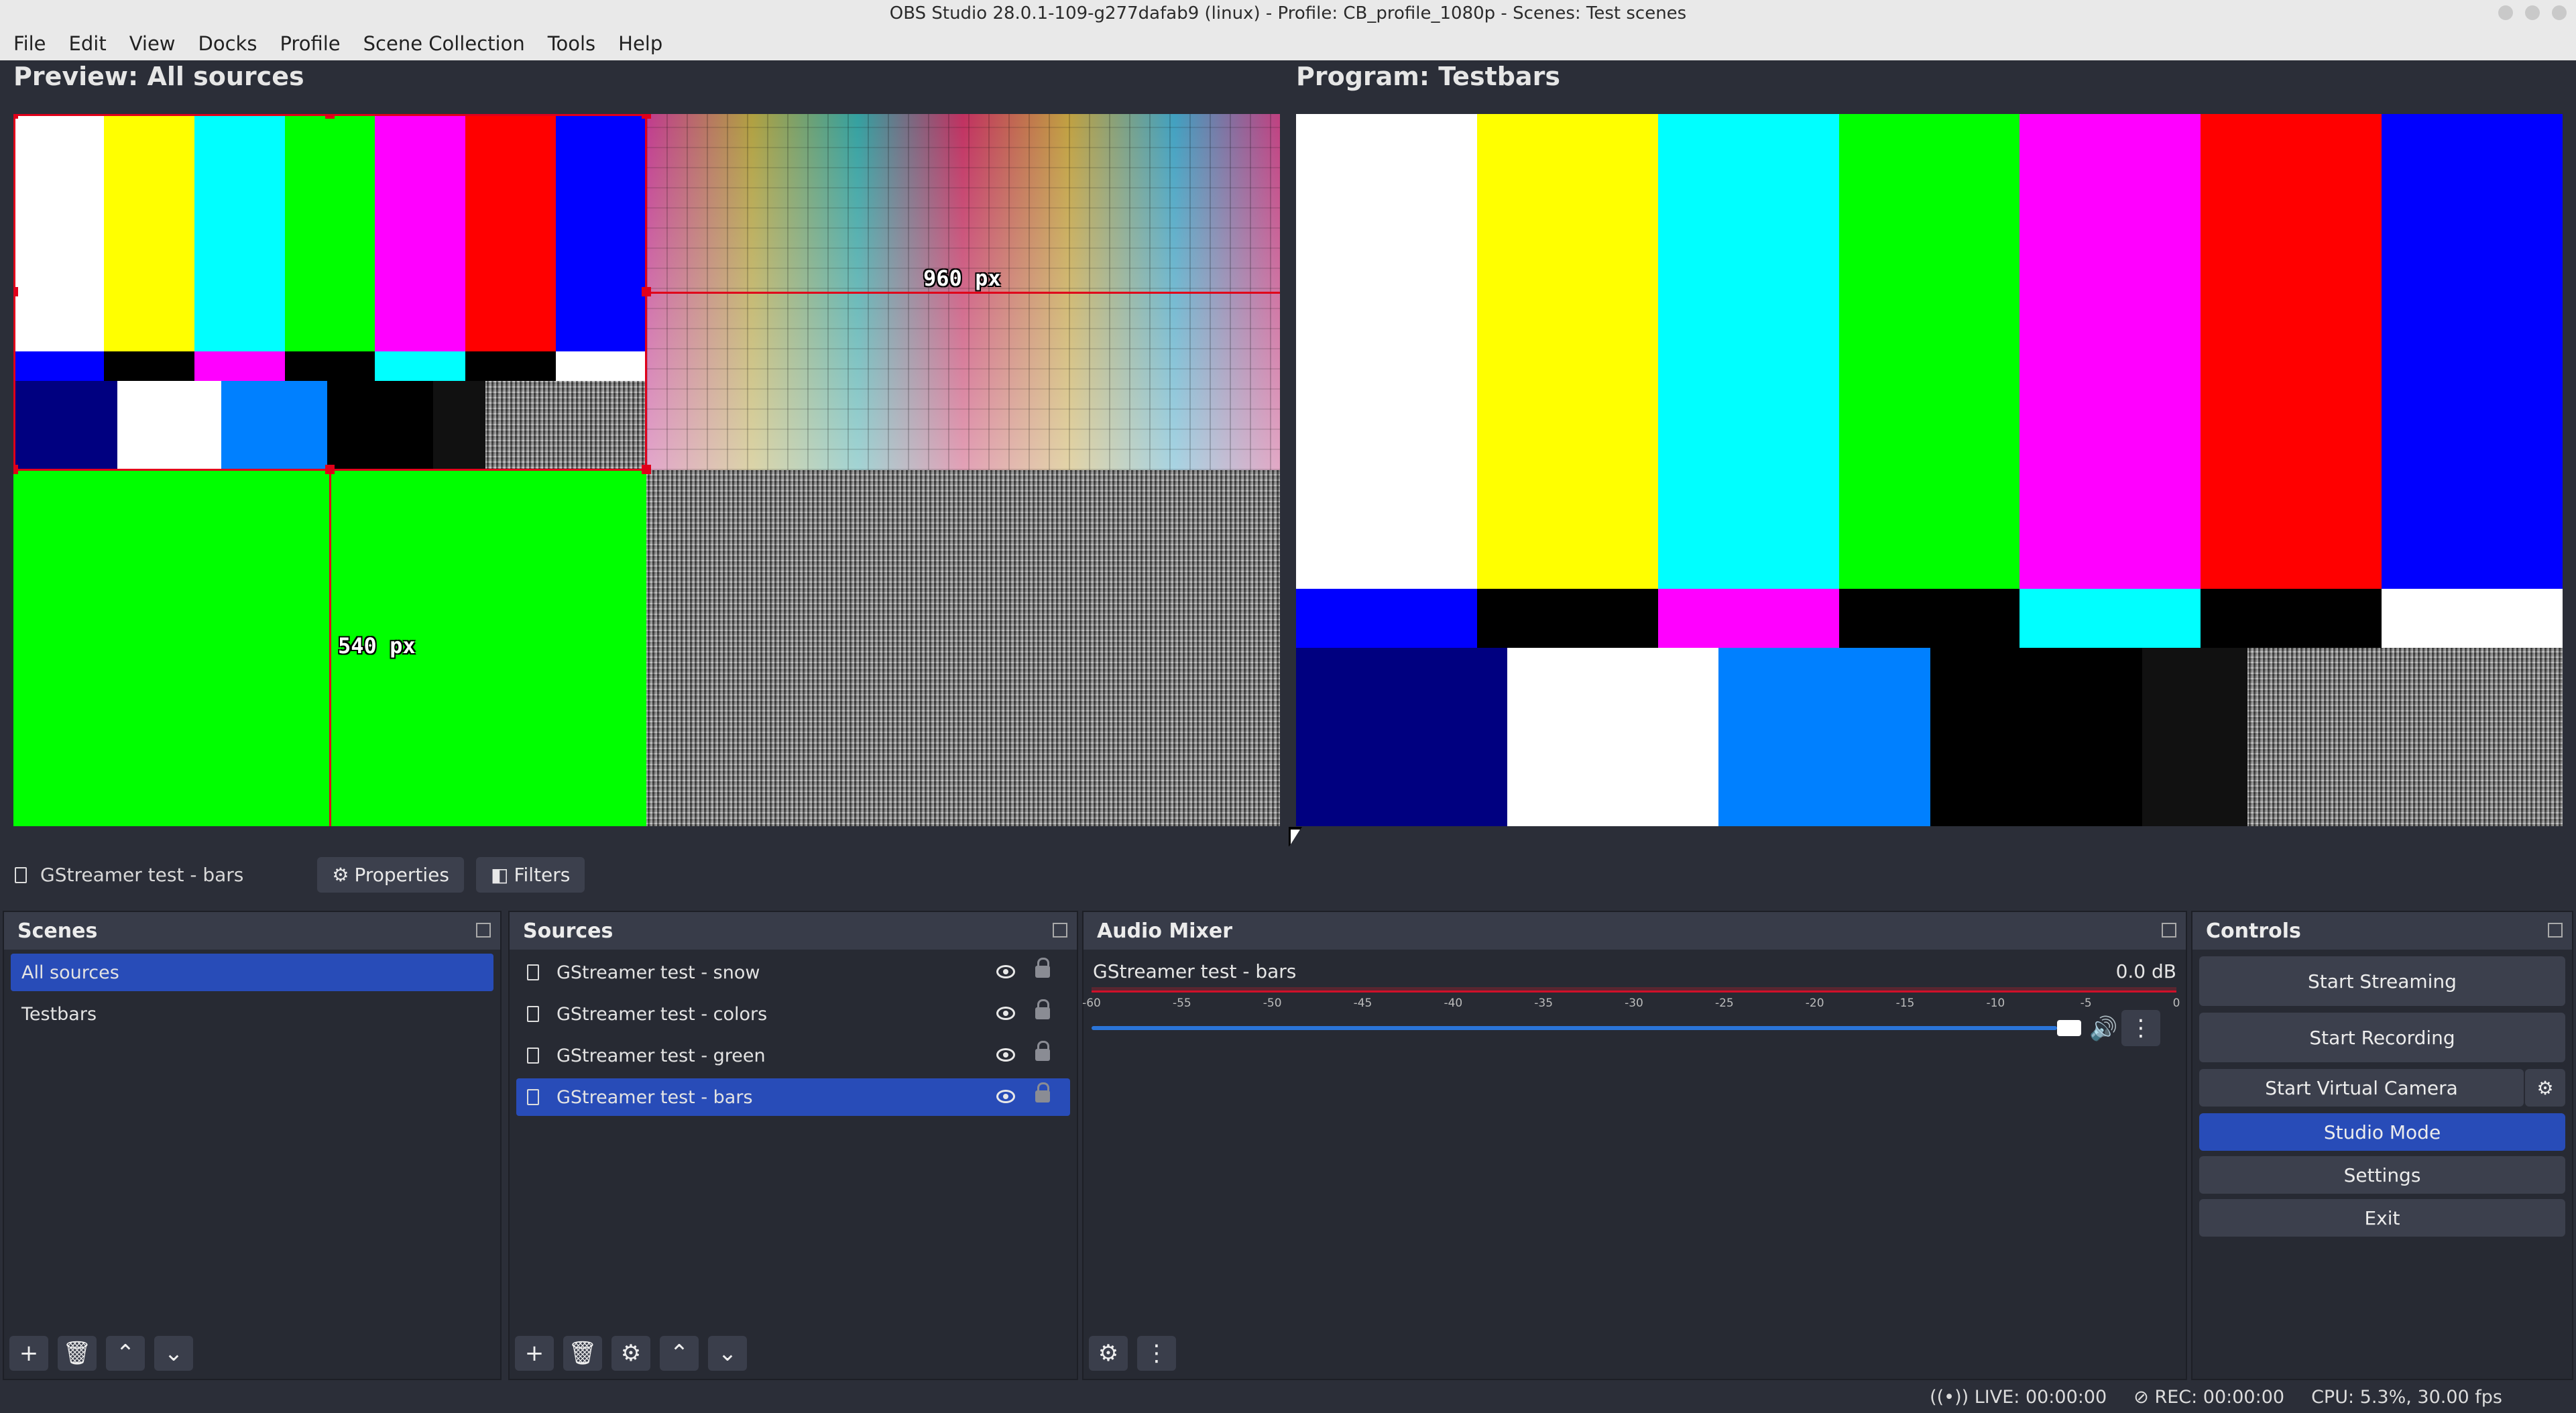  I want to click on menu-edit: Edit, so click(87, 44).